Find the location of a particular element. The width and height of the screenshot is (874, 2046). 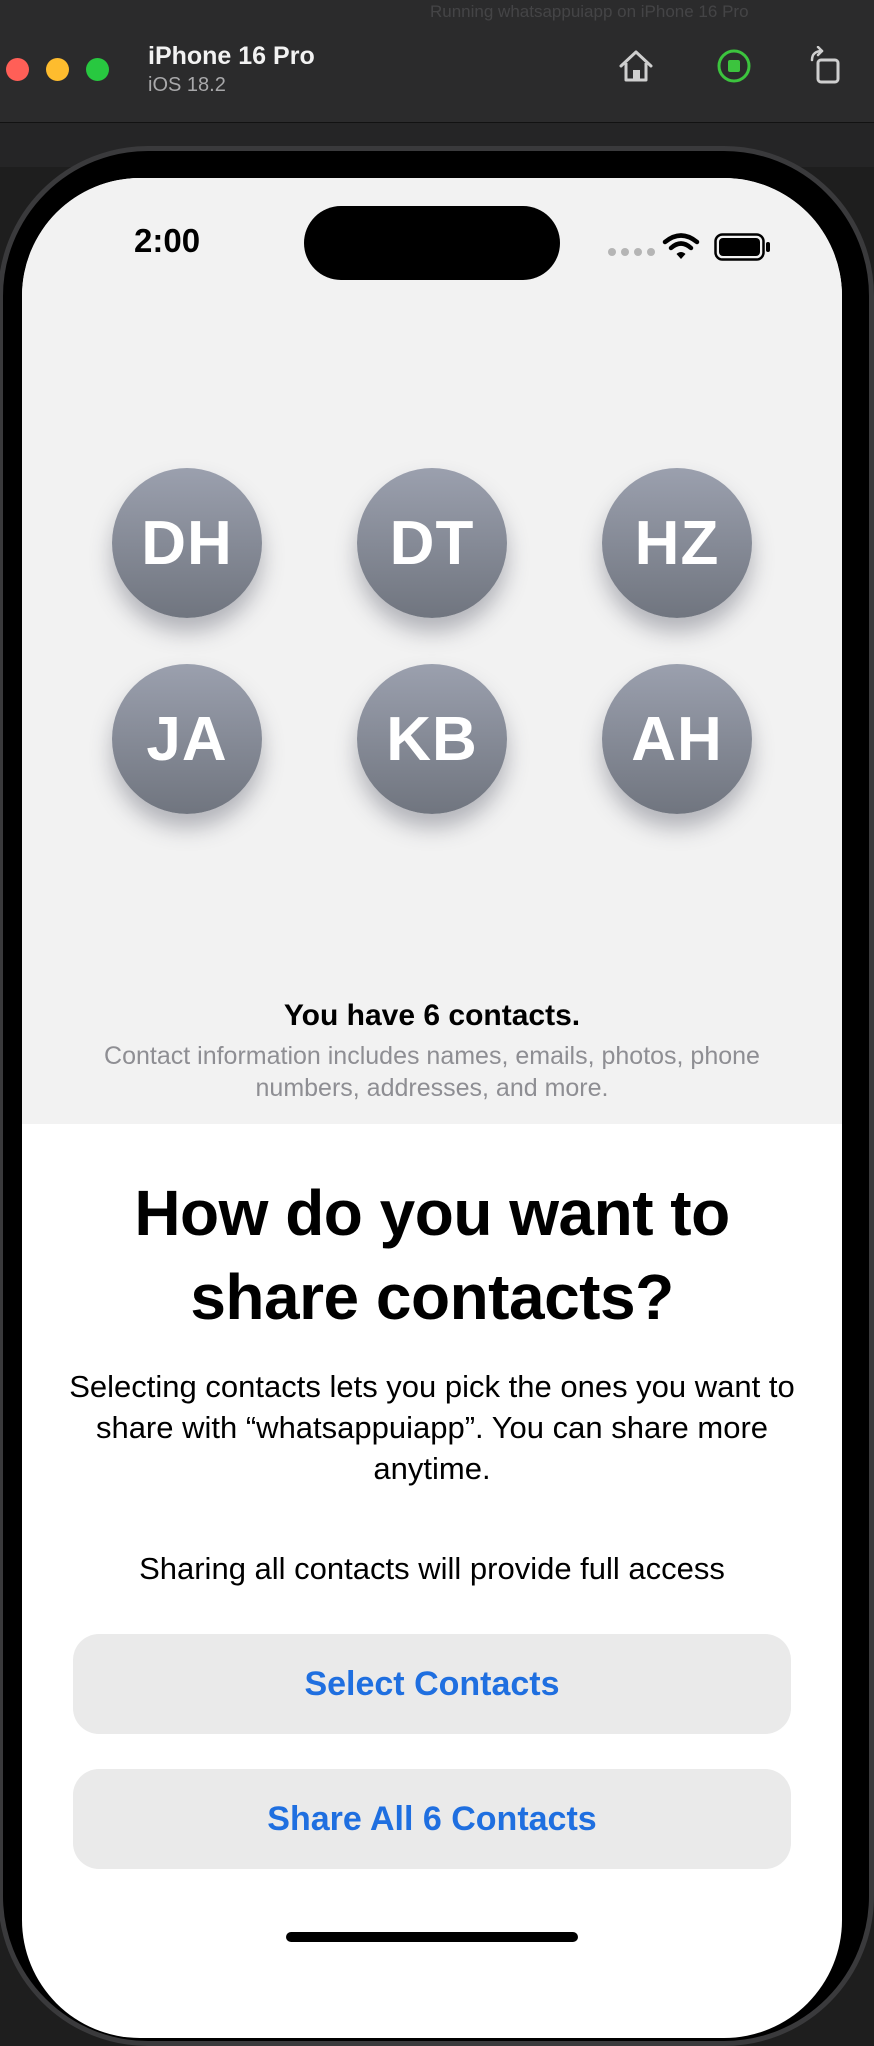

contact-avatar: DT is located at coordinates (432, 543).